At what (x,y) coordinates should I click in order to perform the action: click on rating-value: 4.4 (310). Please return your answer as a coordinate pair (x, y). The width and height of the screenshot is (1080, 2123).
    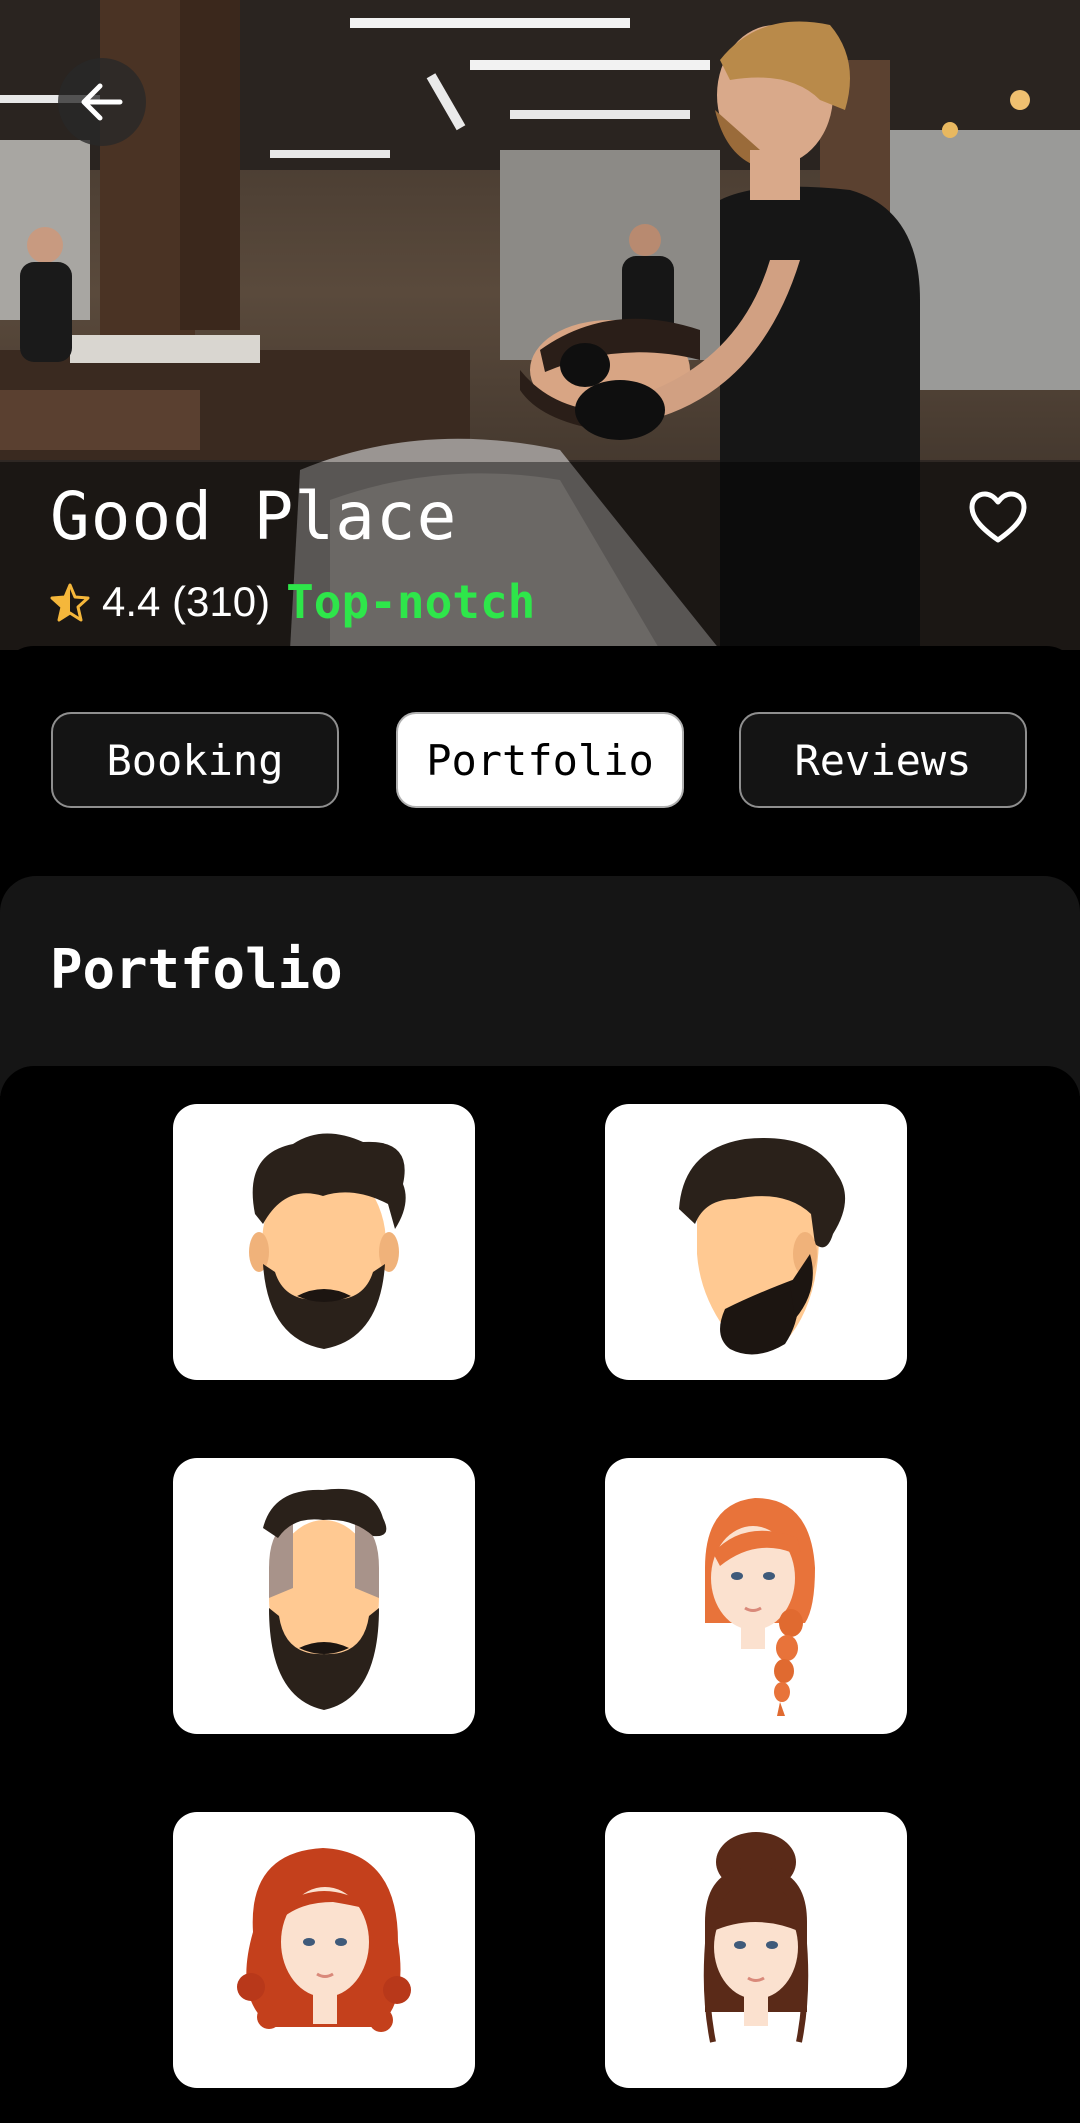
    Looking at the image, I should click on (186, 601).